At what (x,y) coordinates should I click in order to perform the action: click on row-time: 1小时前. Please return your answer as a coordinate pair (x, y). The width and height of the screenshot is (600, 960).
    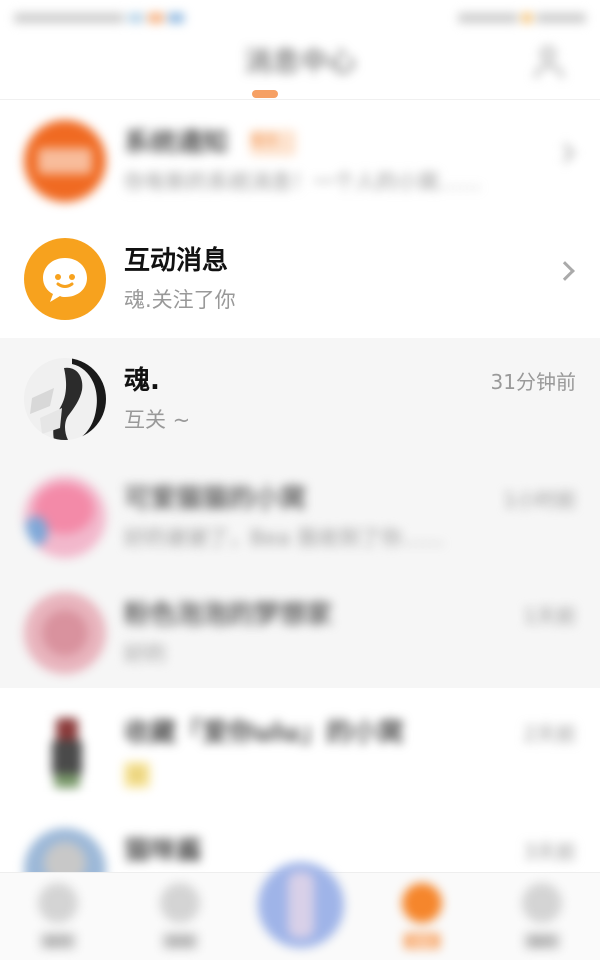
    Looking at the image, I should click on (539, 500).